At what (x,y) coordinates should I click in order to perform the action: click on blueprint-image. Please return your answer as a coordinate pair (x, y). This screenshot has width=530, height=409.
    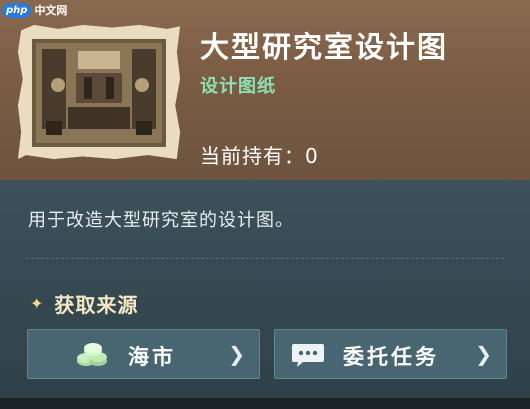
    Looking at the image, I should click on (99, 92).